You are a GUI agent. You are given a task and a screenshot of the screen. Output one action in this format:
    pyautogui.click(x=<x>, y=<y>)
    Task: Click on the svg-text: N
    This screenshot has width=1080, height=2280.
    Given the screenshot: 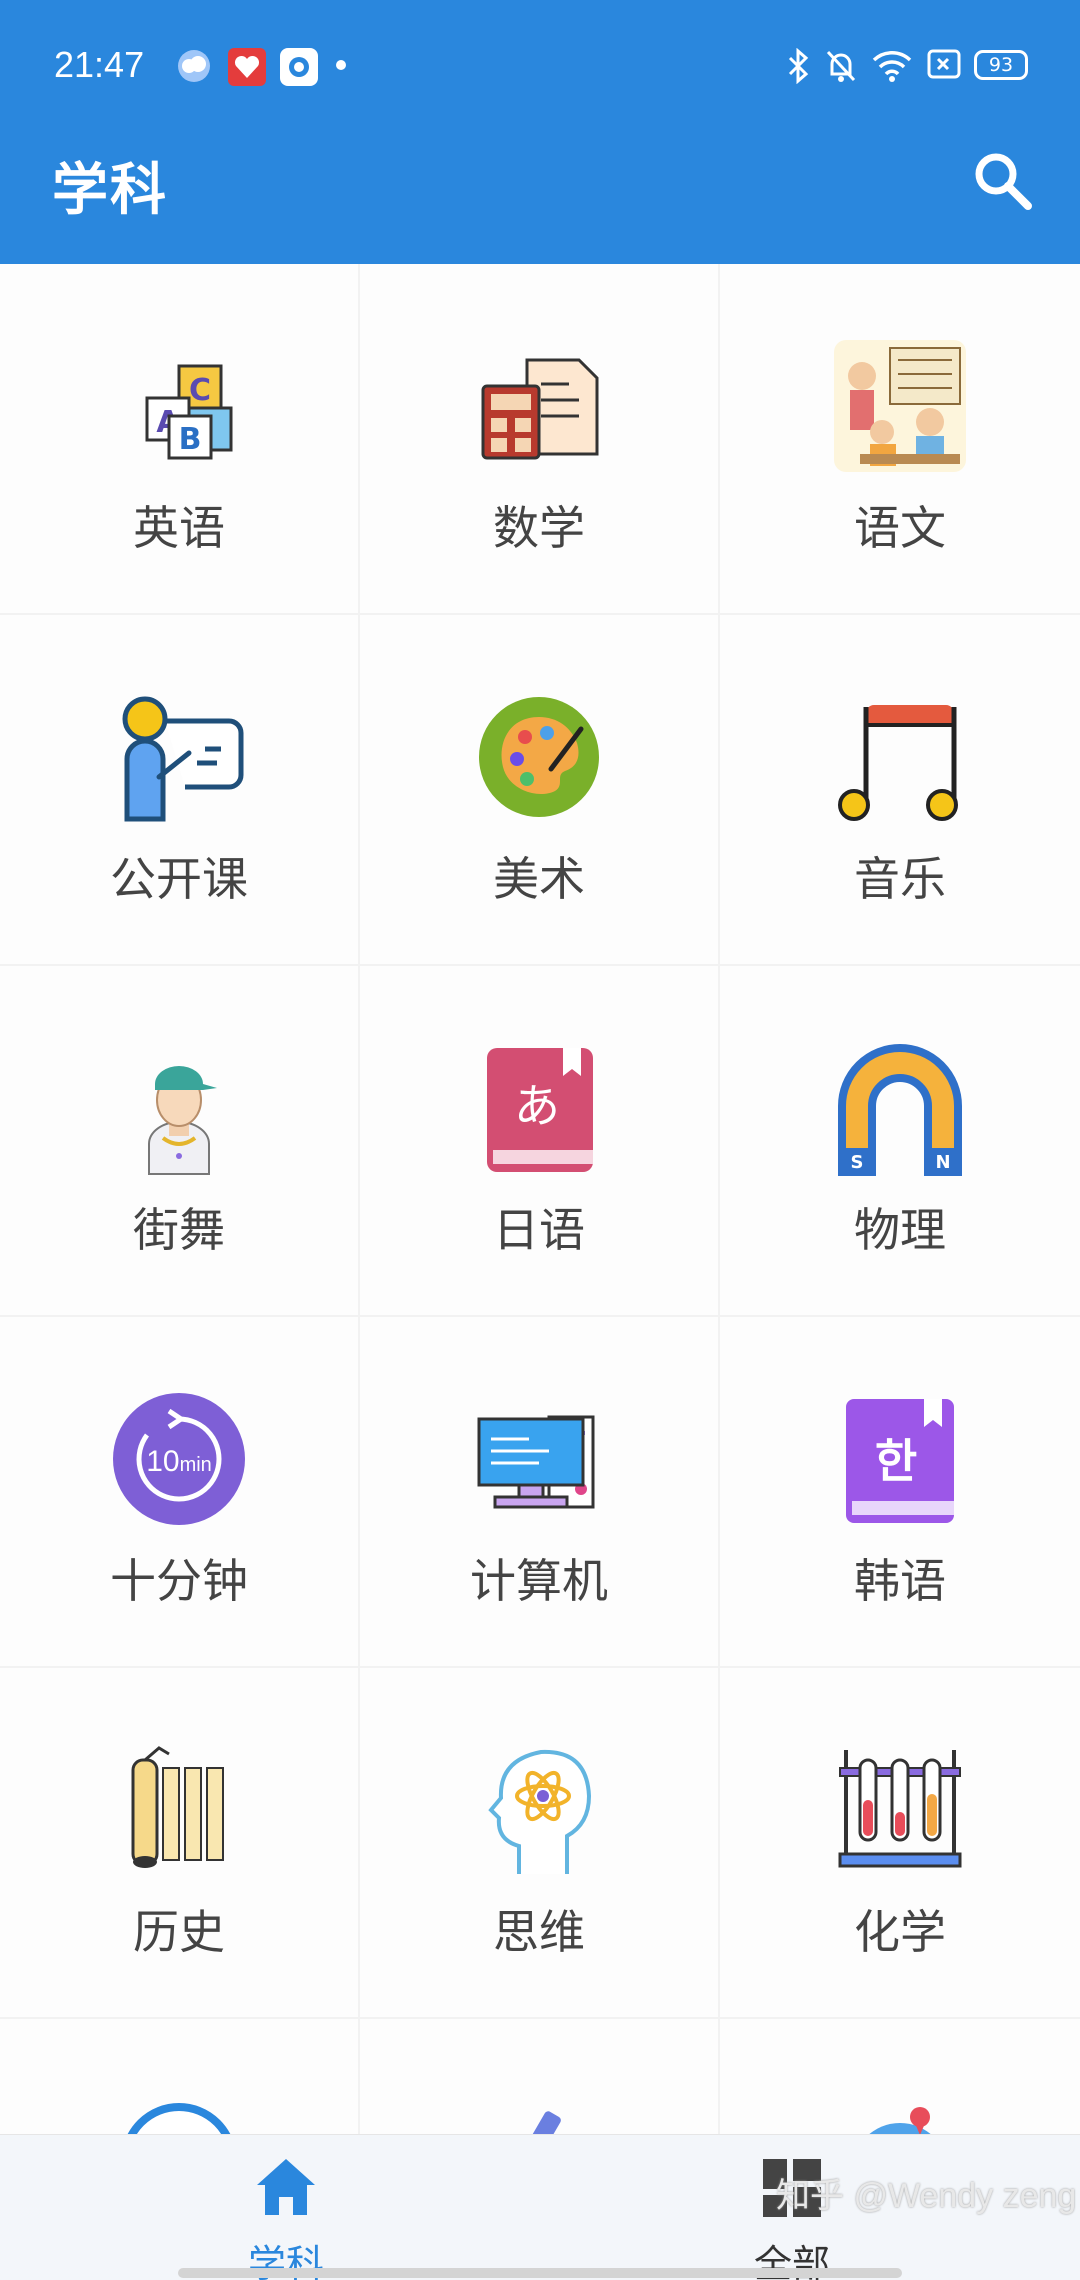 What is the action you would take?
    pyautogui.click(x=942, y=1162)
    